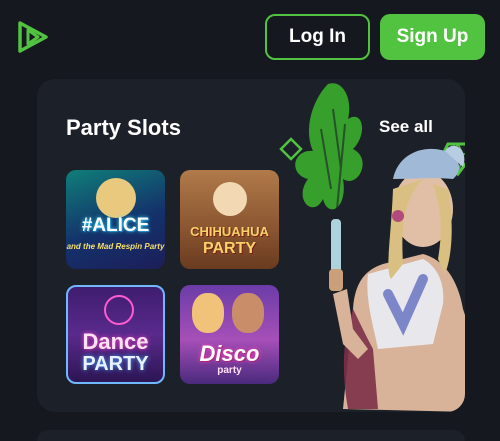 This screenshot has height=441, width=500. What do you see at coordinates (123, 127) in the screenshot?
I see `section-title: Party Slots` at bounding box center [123, 127].